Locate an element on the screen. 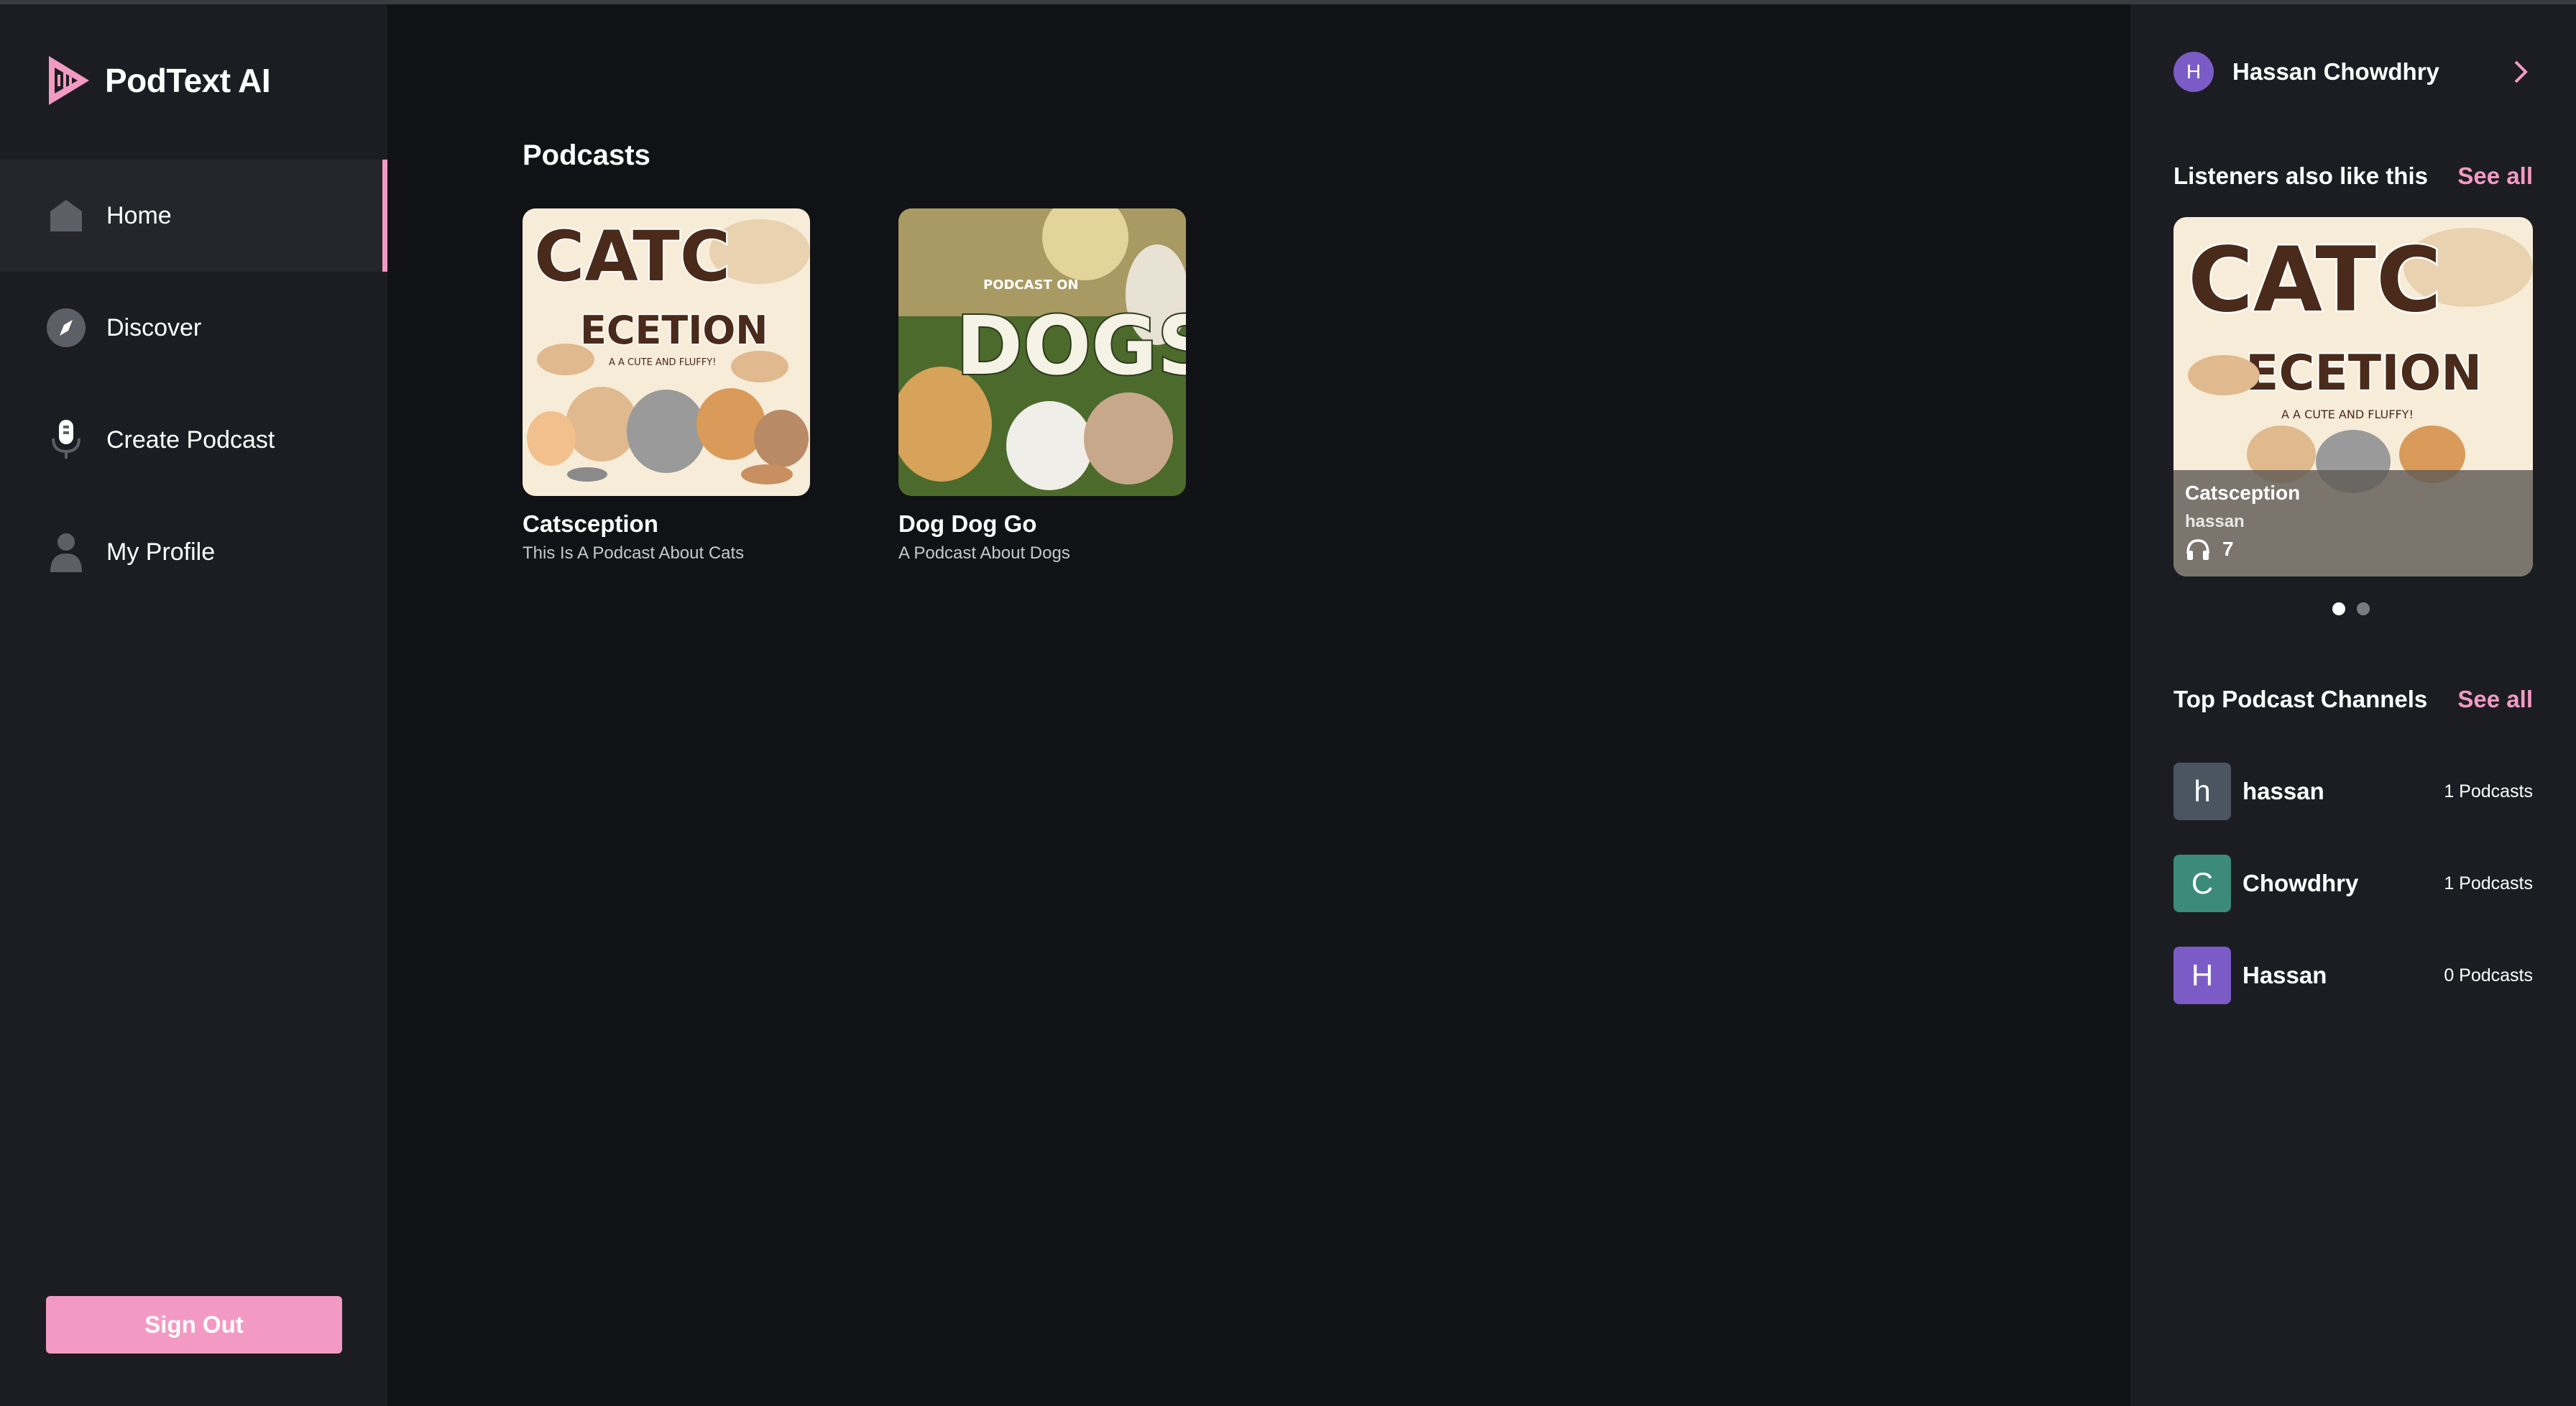 This screenshot has height=1406, width=2576. page-title: Podcasts is located at coordinates (586, 155).